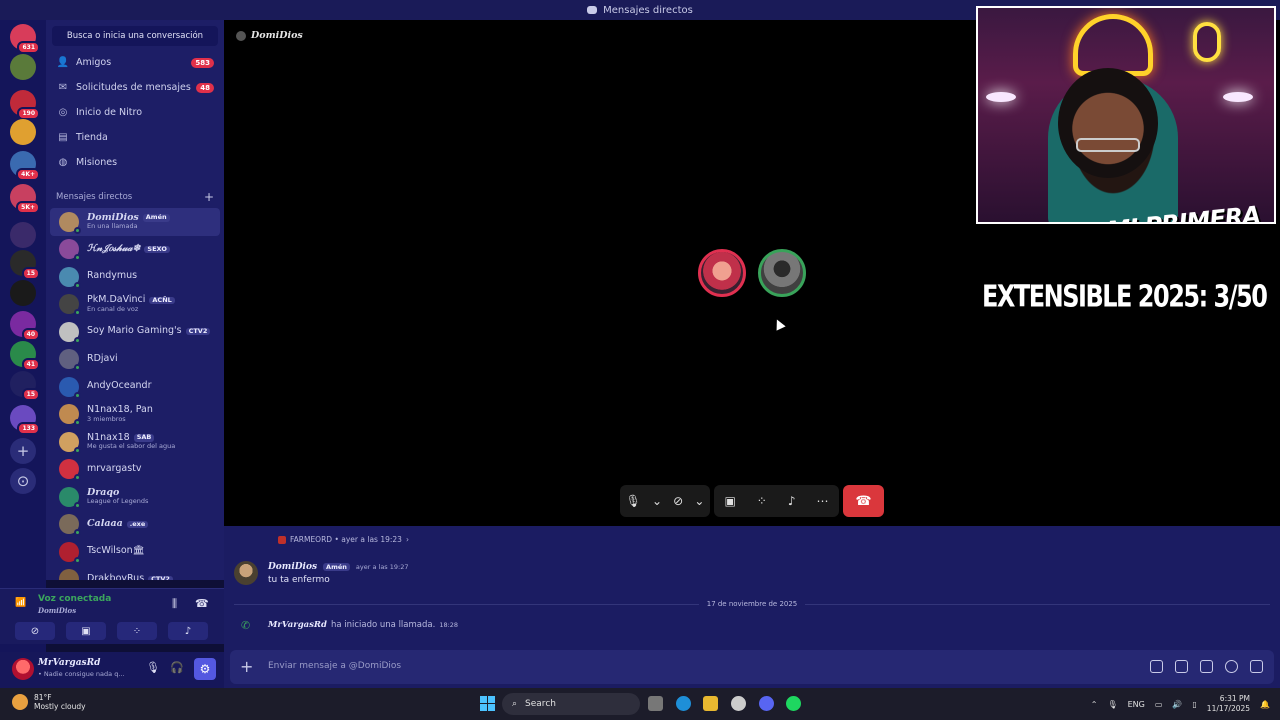 The height and width of the screenshot is (720, 1280). Describe the element at coordinates (334, 666) in the screenshot. I see `message-input: Enviar mensaje a @DomiDios` at that location.